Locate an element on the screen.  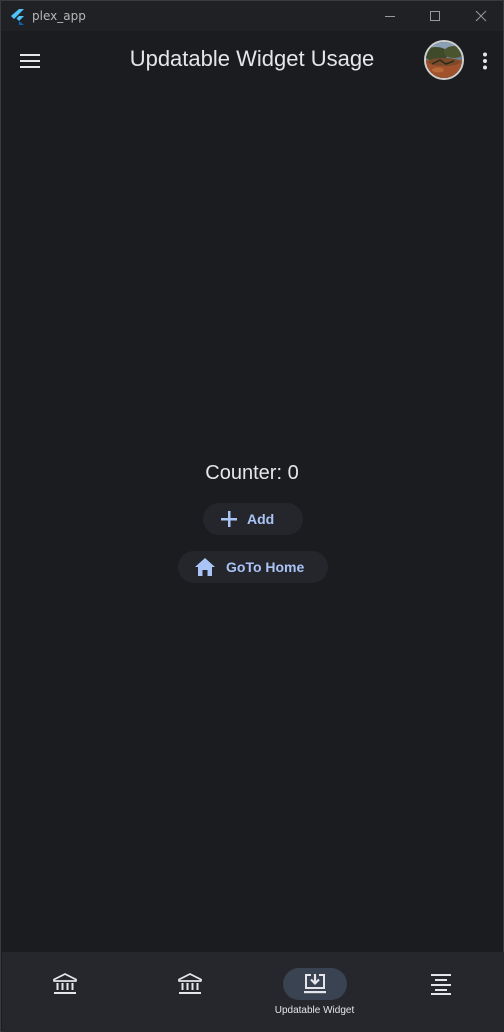
goto-home-button: GoTo Home is located at coordinates (253, 567).